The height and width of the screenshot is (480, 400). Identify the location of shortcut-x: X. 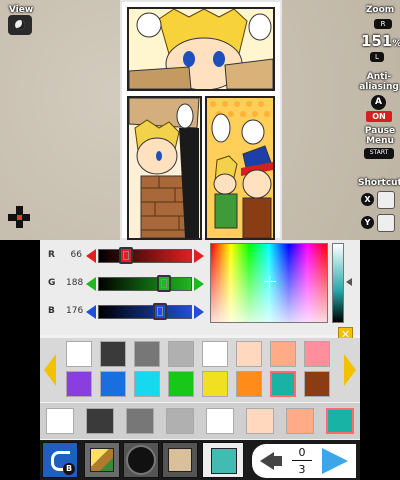
(379, 200).